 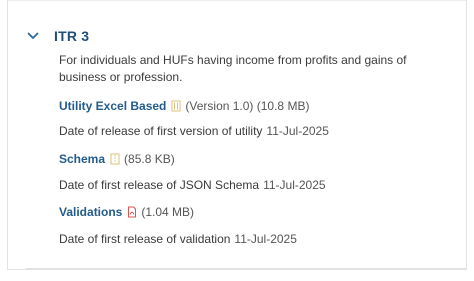 I want to click on utility-release-date: 11-Jul-2025, so click(x=297, y=131).